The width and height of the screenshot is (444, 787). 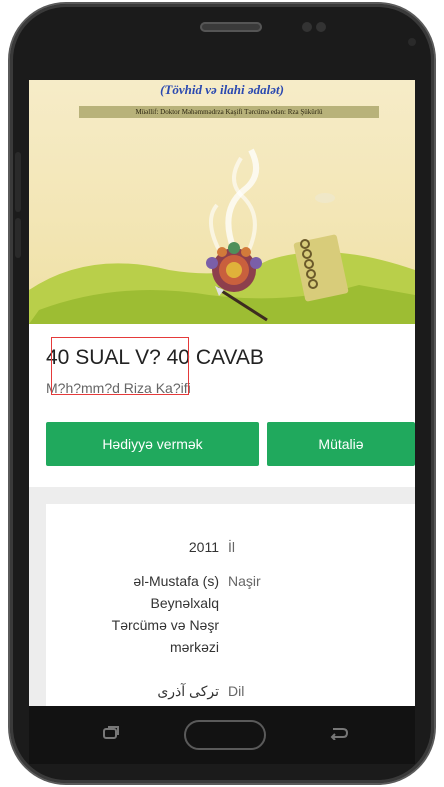 I want to click on back-icon, so click(x=112, y=733).